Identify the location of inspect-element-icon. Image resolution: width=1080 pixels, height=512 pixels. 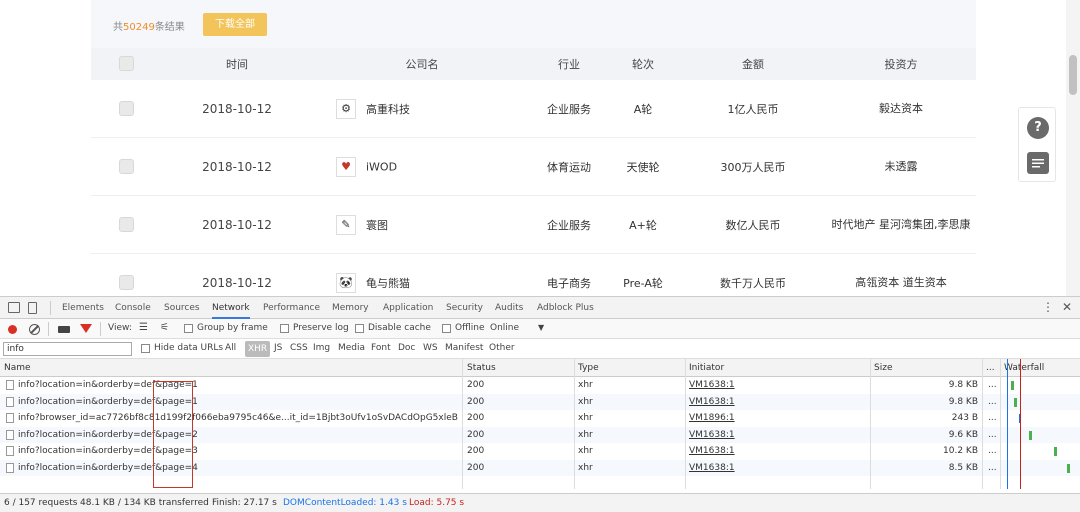
(14, 307).